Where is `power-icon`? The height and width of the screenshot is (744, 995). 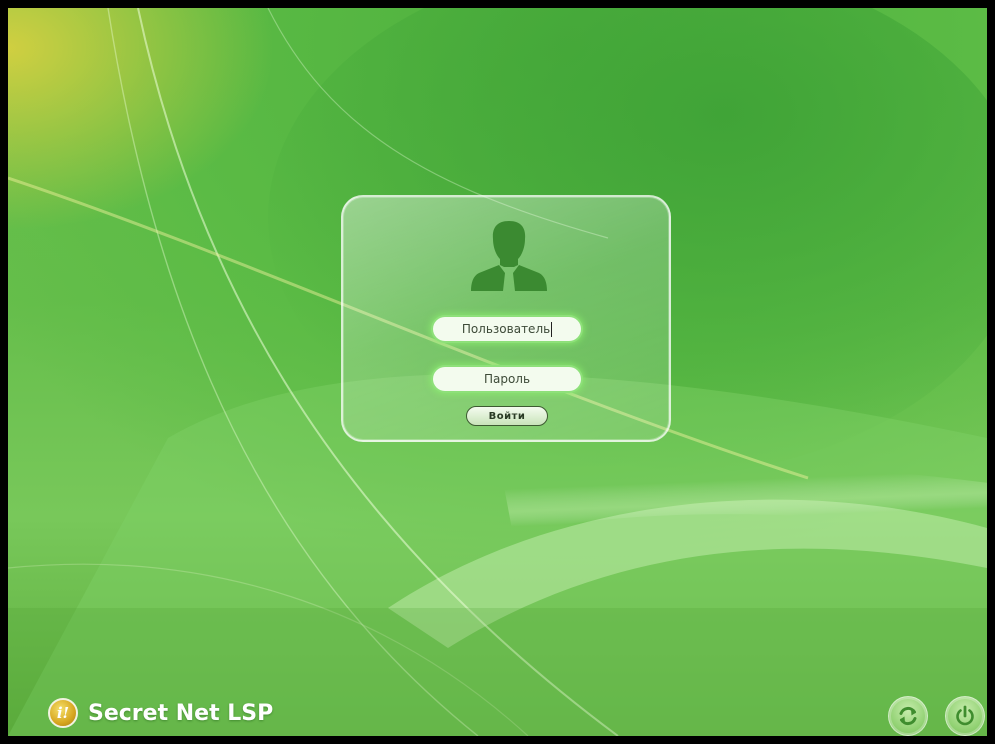
power-icon is located at coordinates (965, 715).